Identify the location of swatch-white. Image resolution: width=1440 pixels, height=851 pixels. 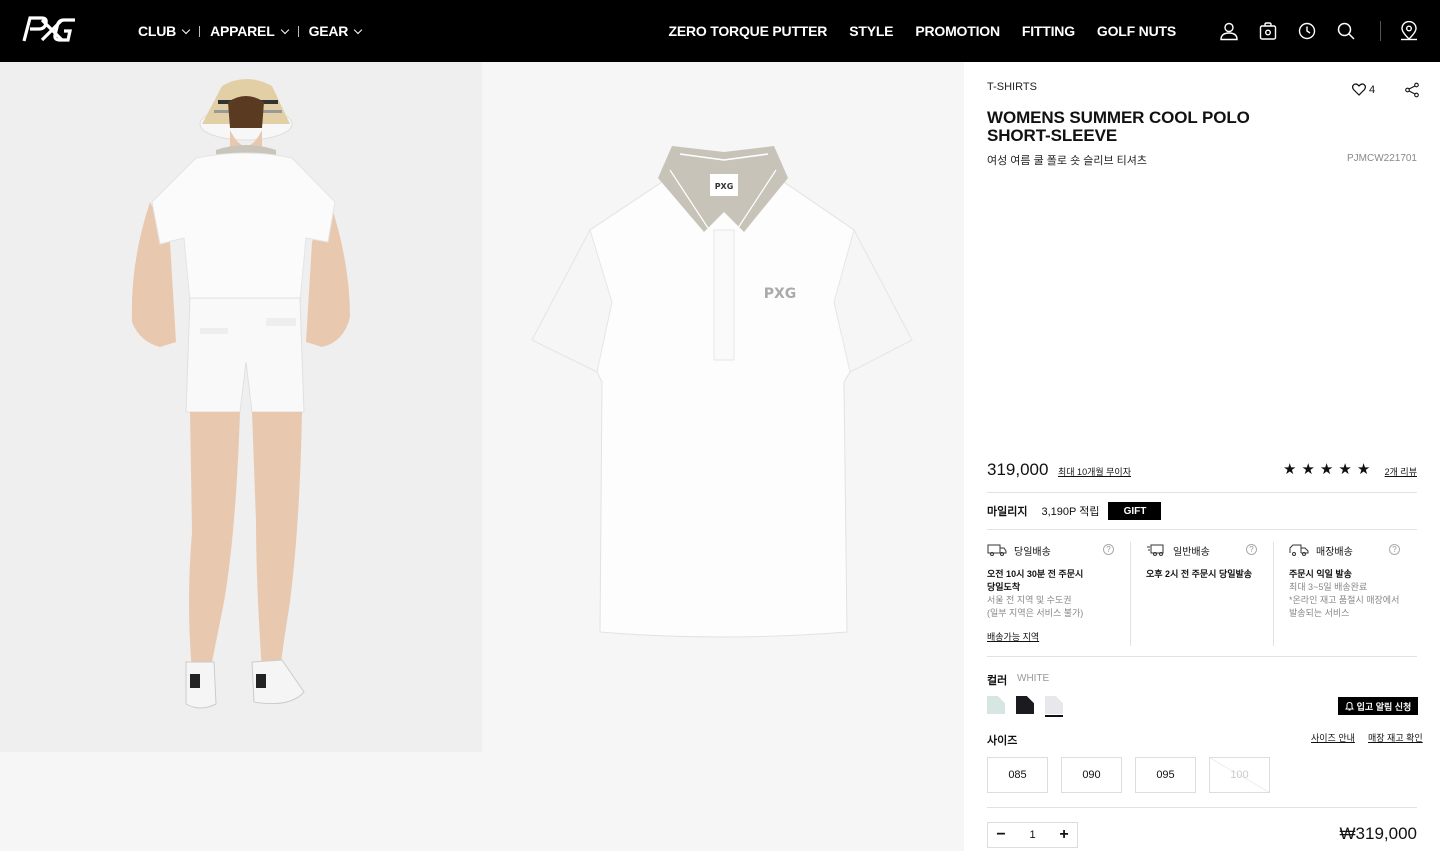
(1054, 705).